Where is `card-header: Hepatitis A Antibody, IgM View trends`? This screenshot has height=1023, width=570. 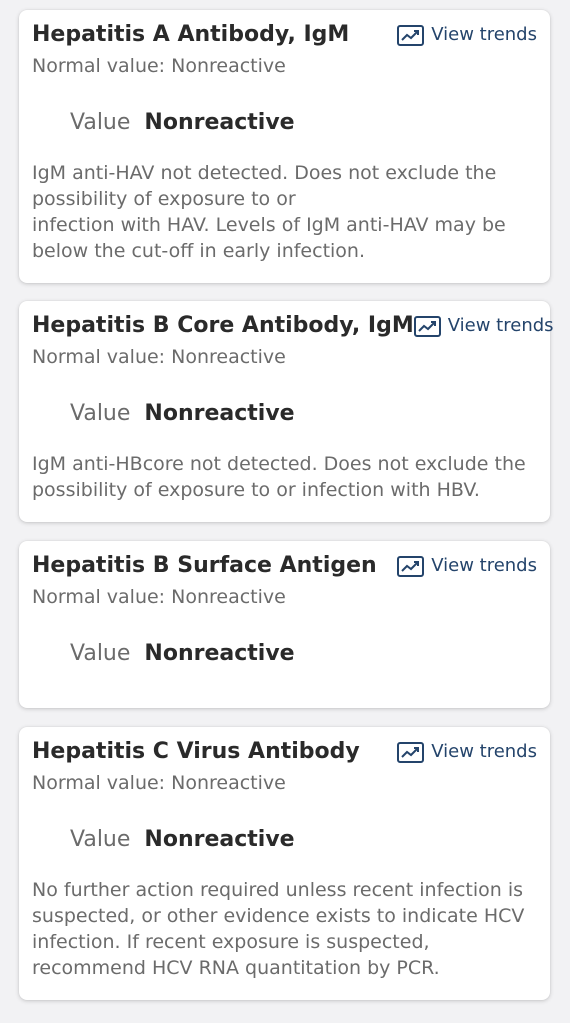 card-header: Hepatitis A Antibody, IgM View trends is located at coordinates (284, 35).